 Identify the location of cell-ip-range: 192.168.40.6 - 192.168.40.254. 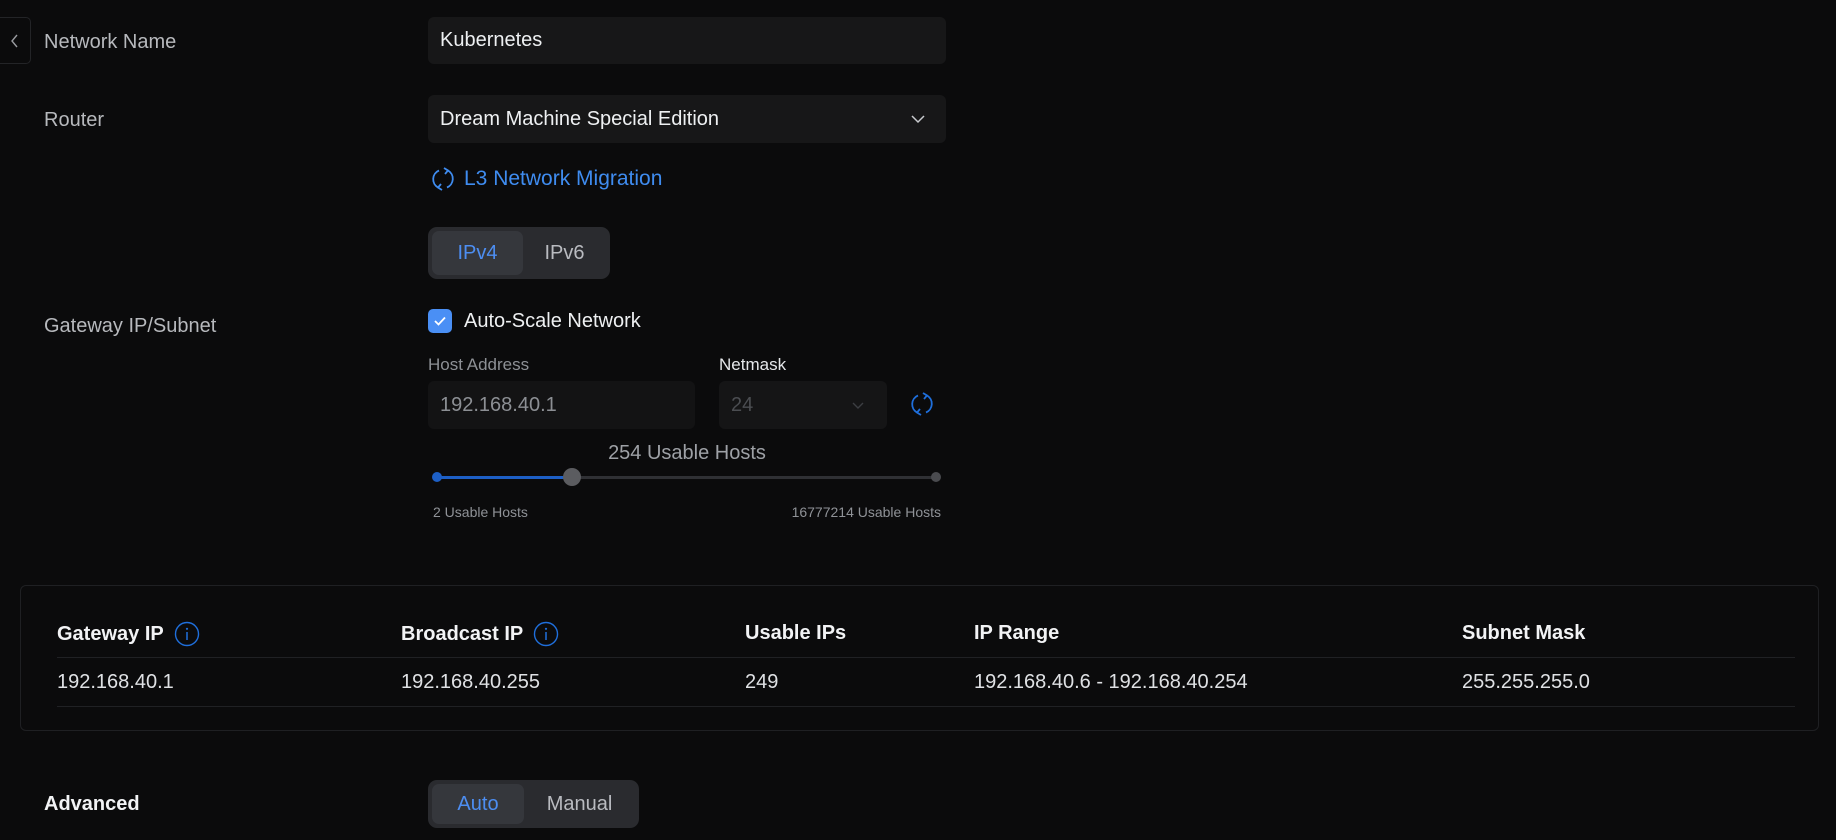
(1111, 682).